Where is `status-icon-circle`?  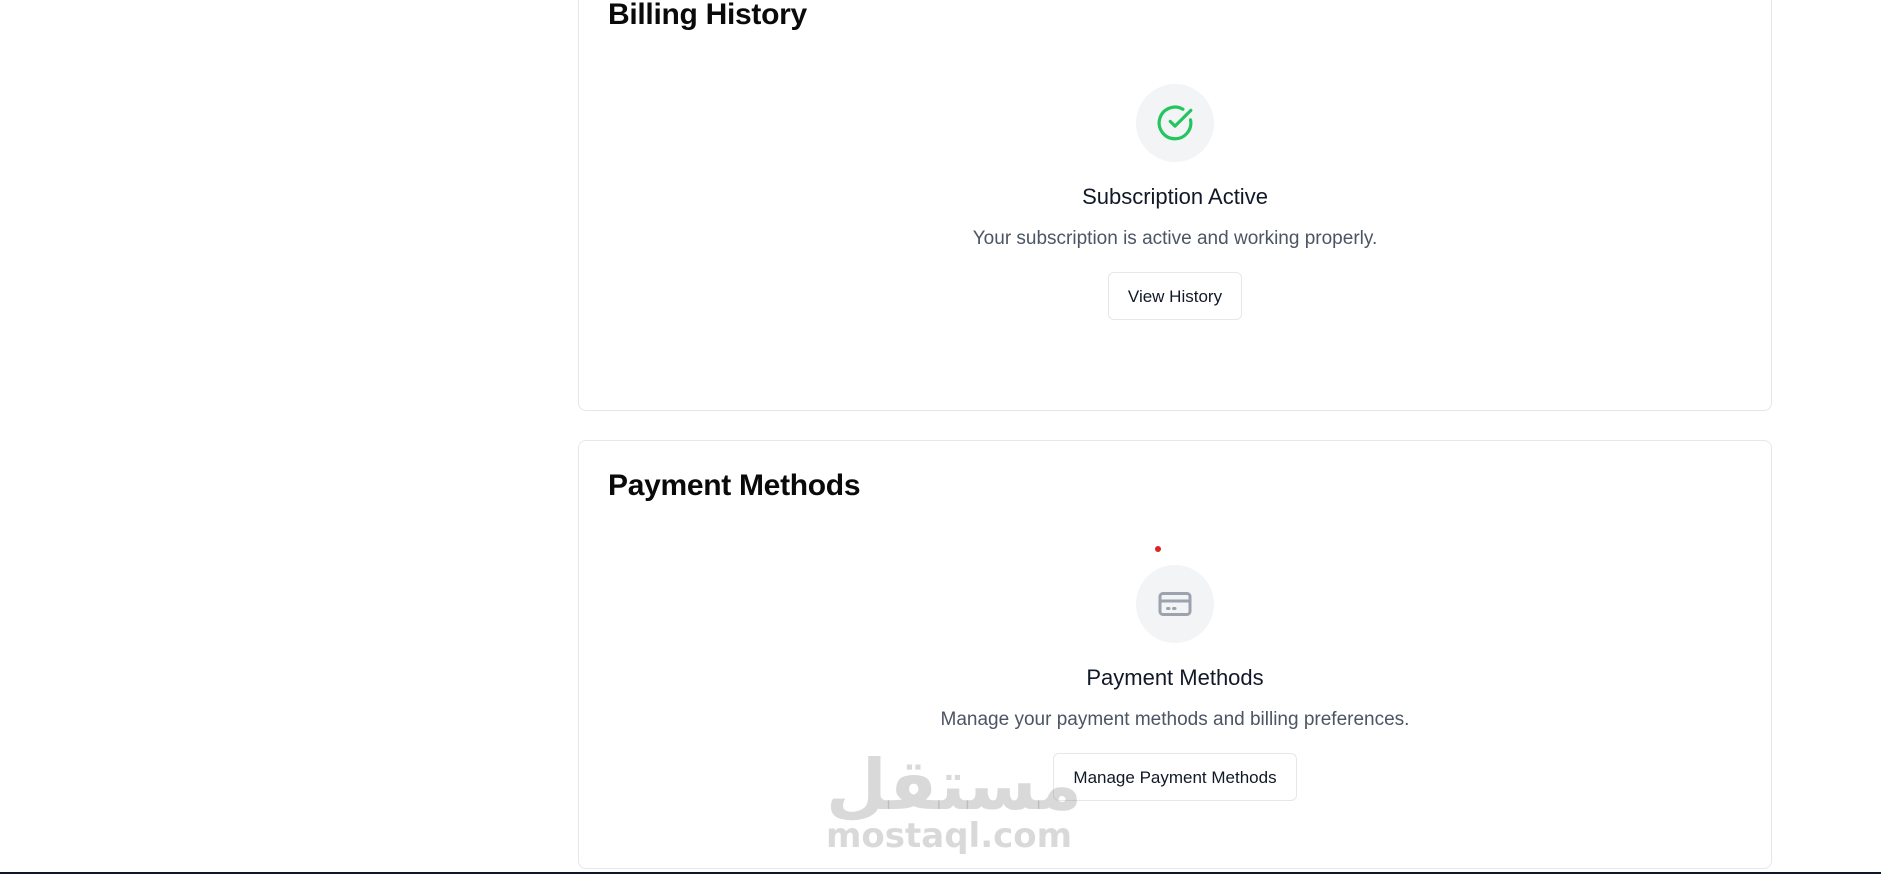 status-icon-circle is located at coordinates (1175, 123).